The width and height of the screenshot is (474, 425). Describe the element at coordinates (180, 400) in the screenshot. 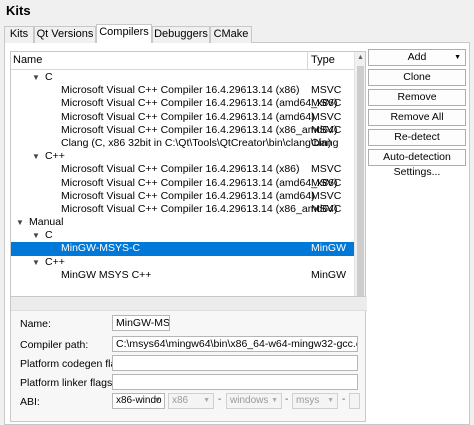

I see `abi-arch-value: x86` at that location.